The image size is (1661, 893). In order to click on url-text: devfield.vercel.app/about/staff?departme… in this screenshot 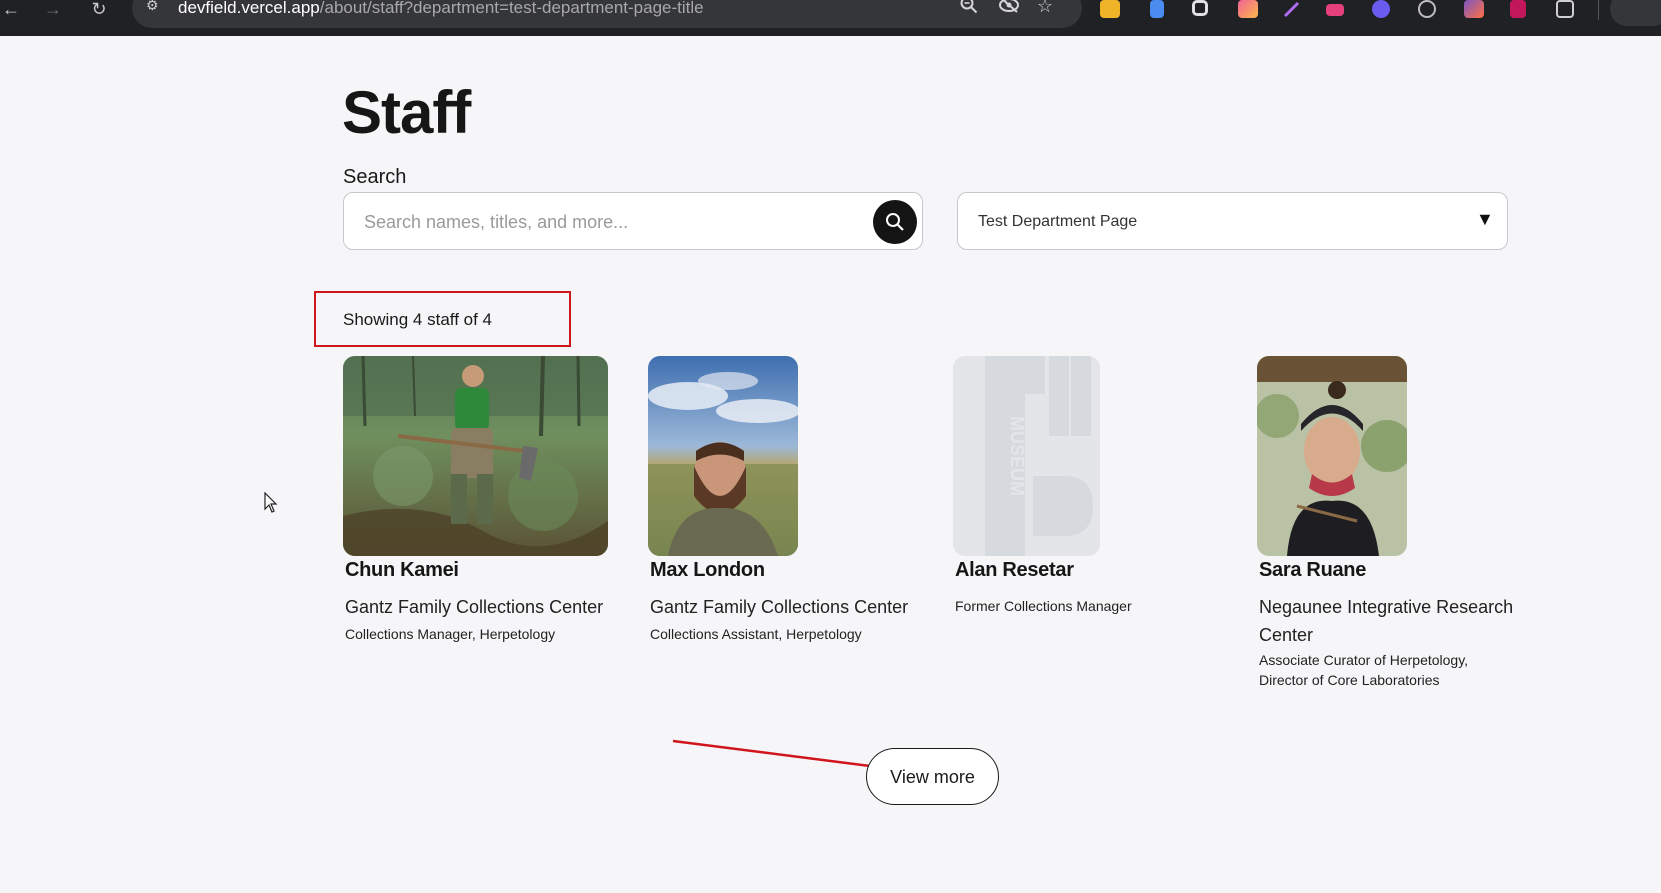, I will do `click(441, 9)`.